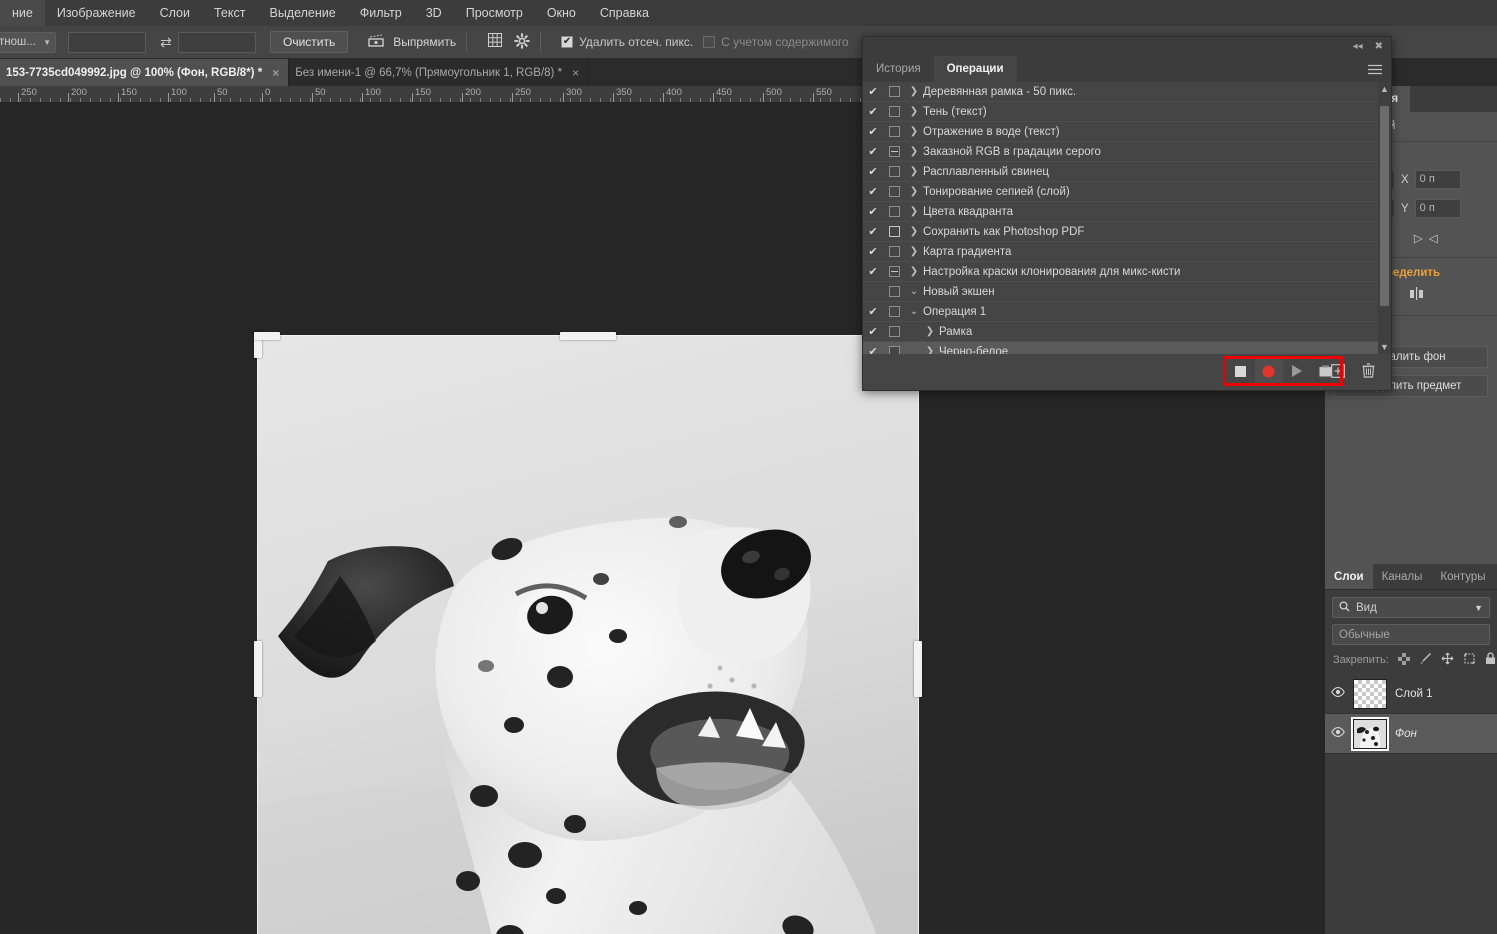 The width and height of the screenshot is (1497, 934). Describe the element at coordinates (1411, 607) in the screenshot. I see `layer-filter-select: Вид ▼` at that location.